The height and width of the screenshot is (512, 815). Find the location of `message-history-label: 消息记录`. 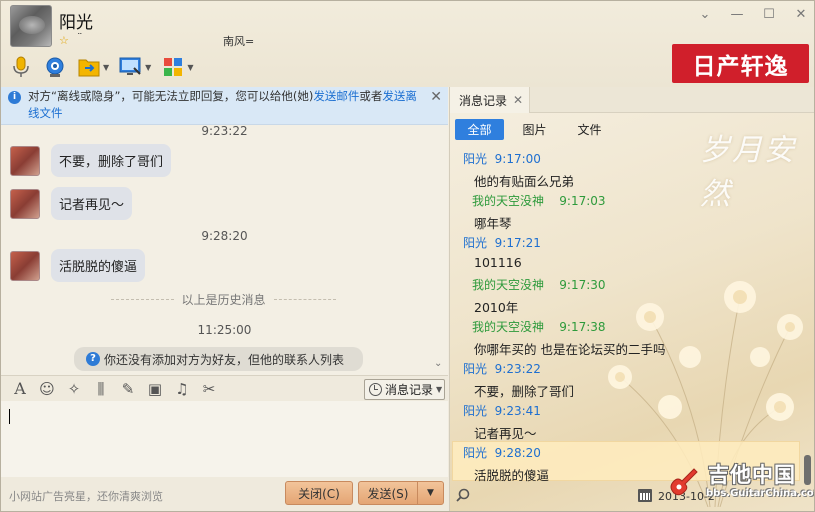

message-history-label: 消息记录 is located at coordinates (409, 390).